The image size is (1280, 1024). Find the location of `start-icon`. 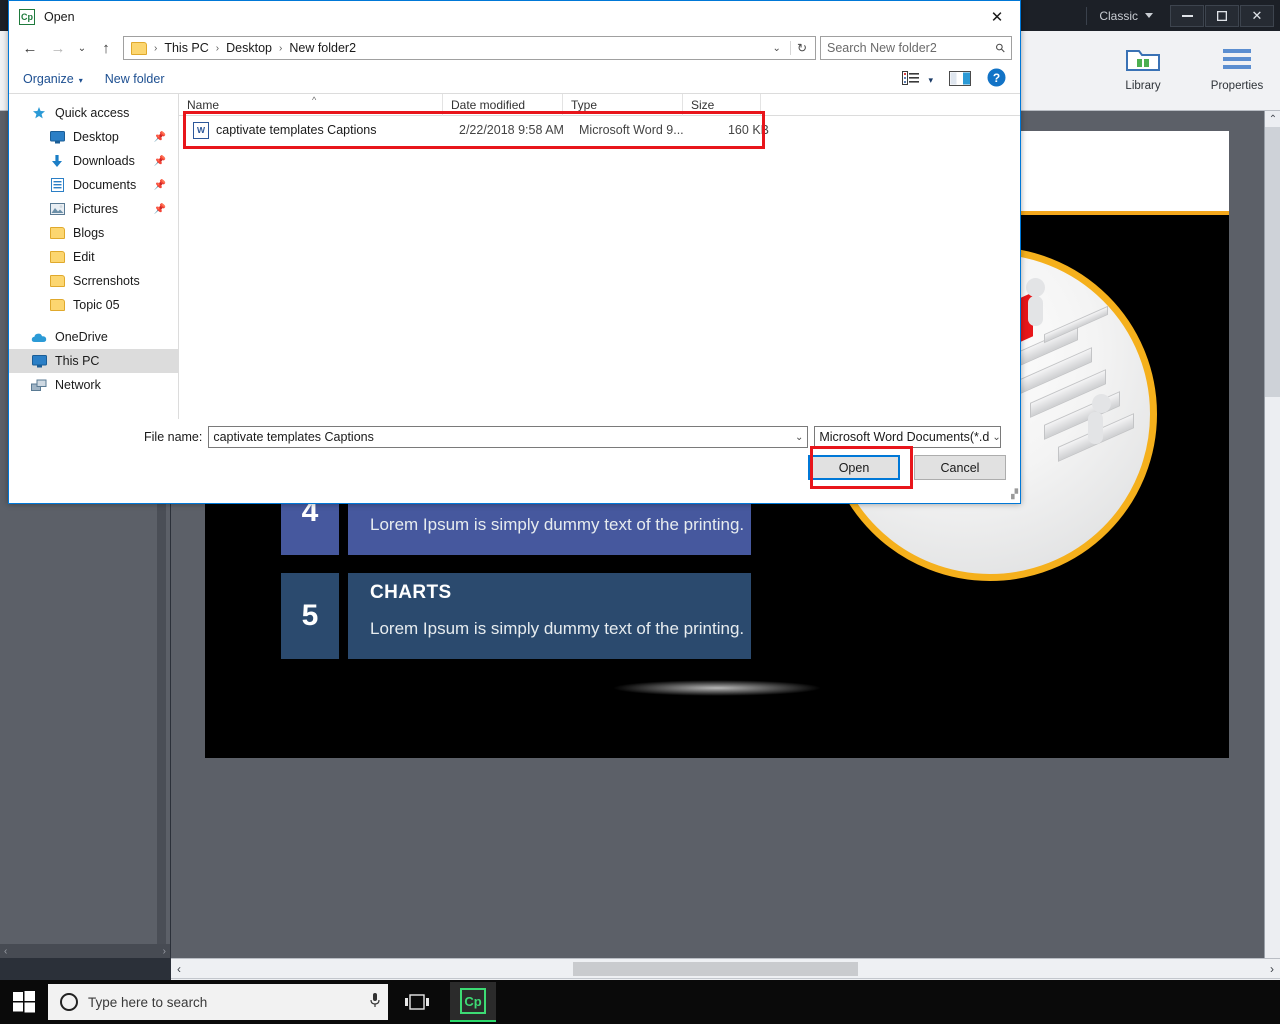

start-icon is located at coordinates (24, 1002).